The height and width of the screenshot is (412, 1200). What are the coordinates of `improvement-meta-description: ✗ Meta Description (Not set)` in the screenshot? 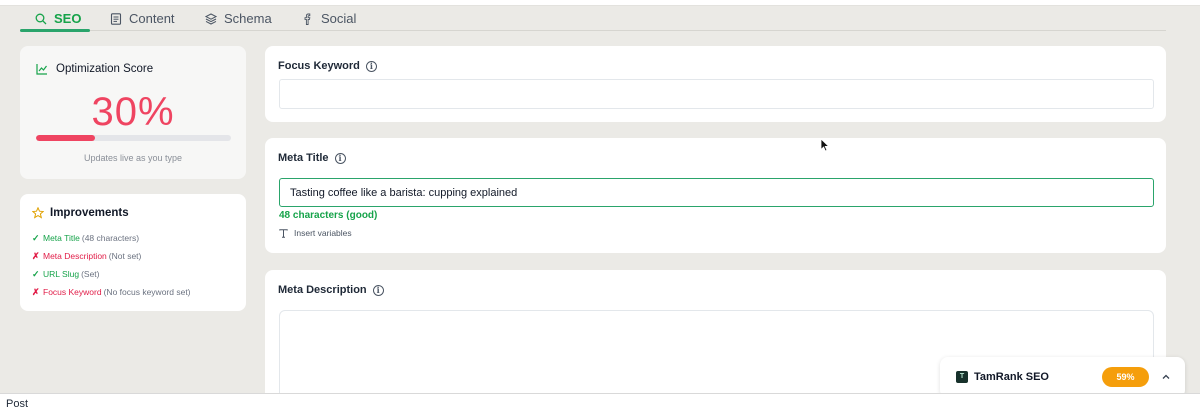 It's located at (111, 256).